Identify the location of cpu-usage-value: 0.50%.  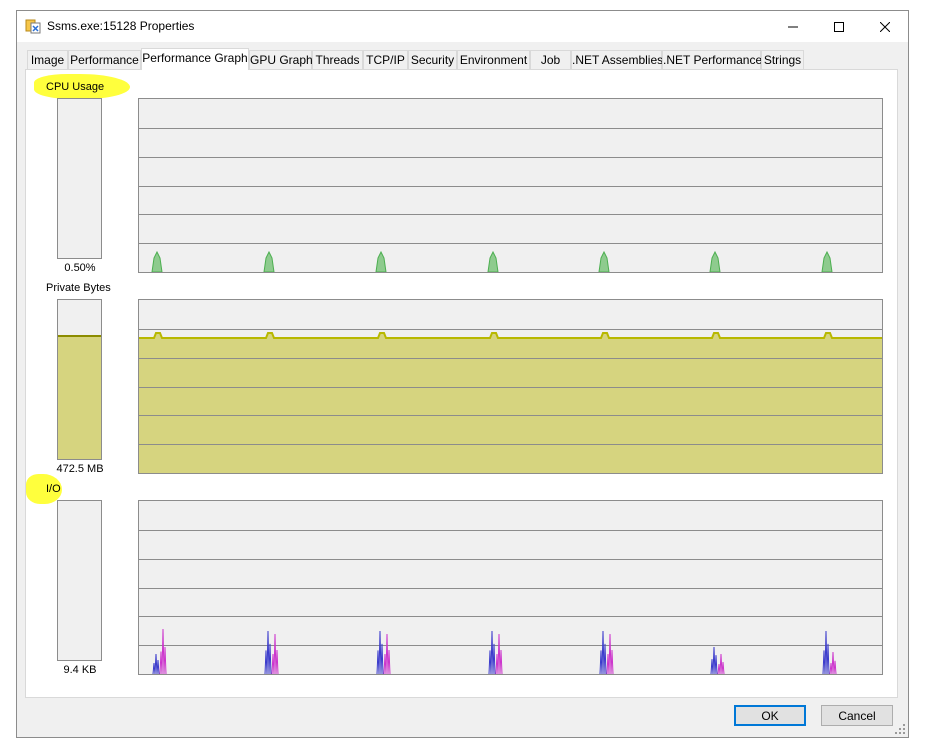
(80, 268).